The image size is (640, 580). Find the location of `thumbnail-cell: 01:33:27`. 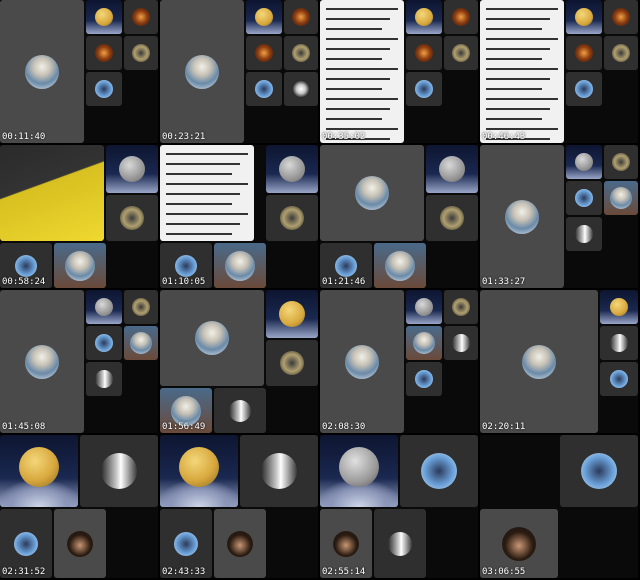

thumbnail-cell: 01:33:27 is located at coordinates (559, 216).